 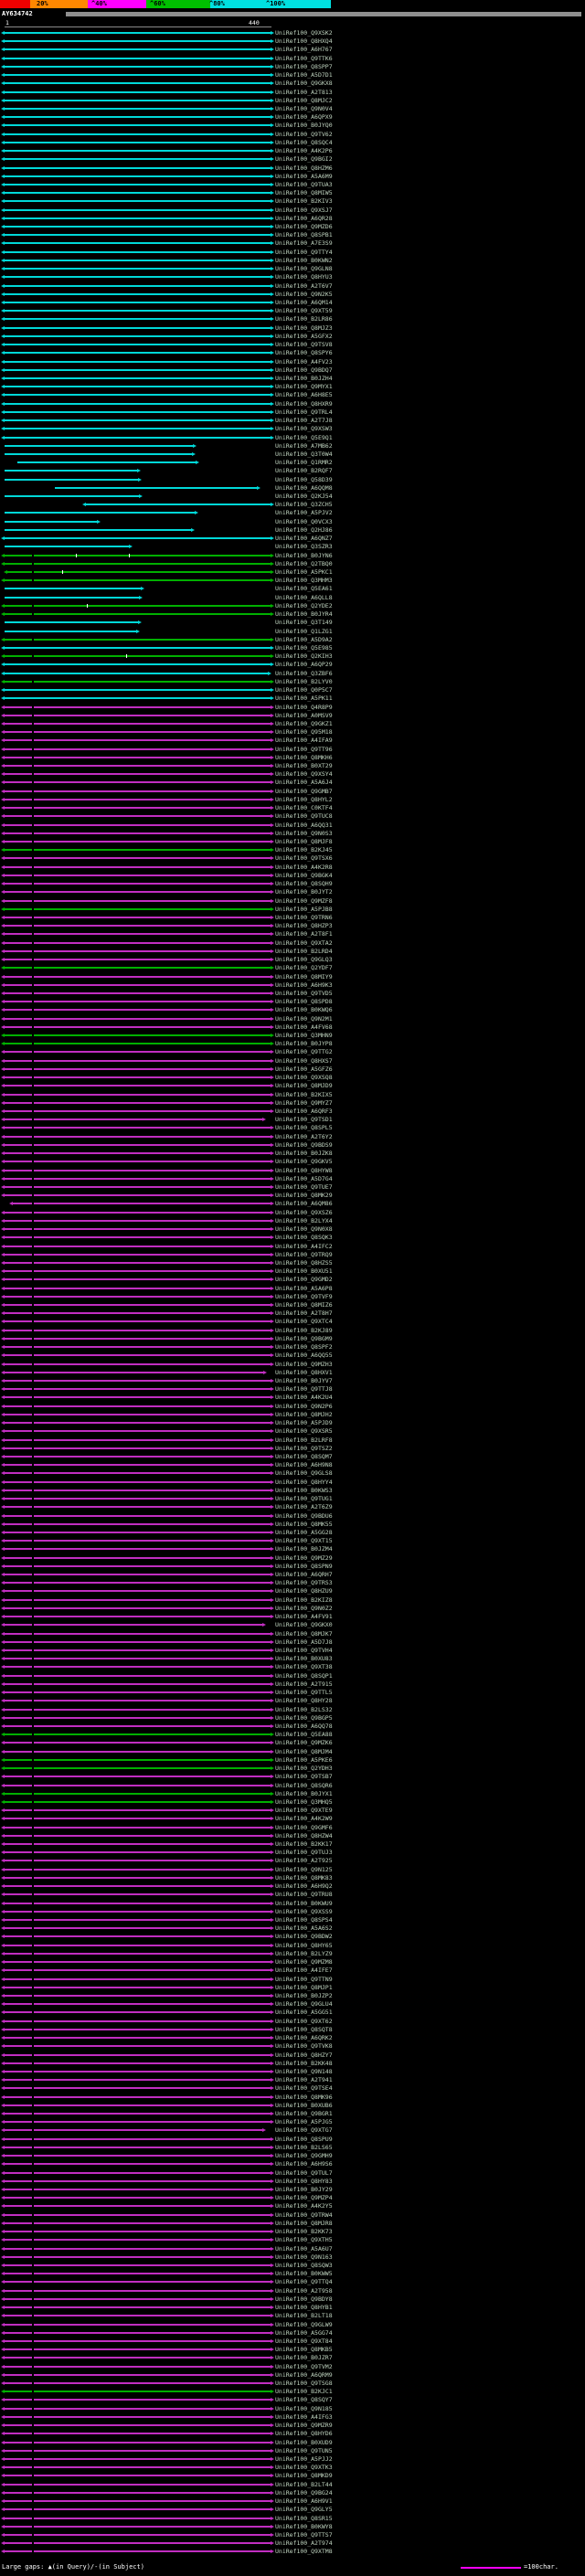 I want to click on hit-label: UniRef100_Q9TTQ4, so click(x=304, y=2282).